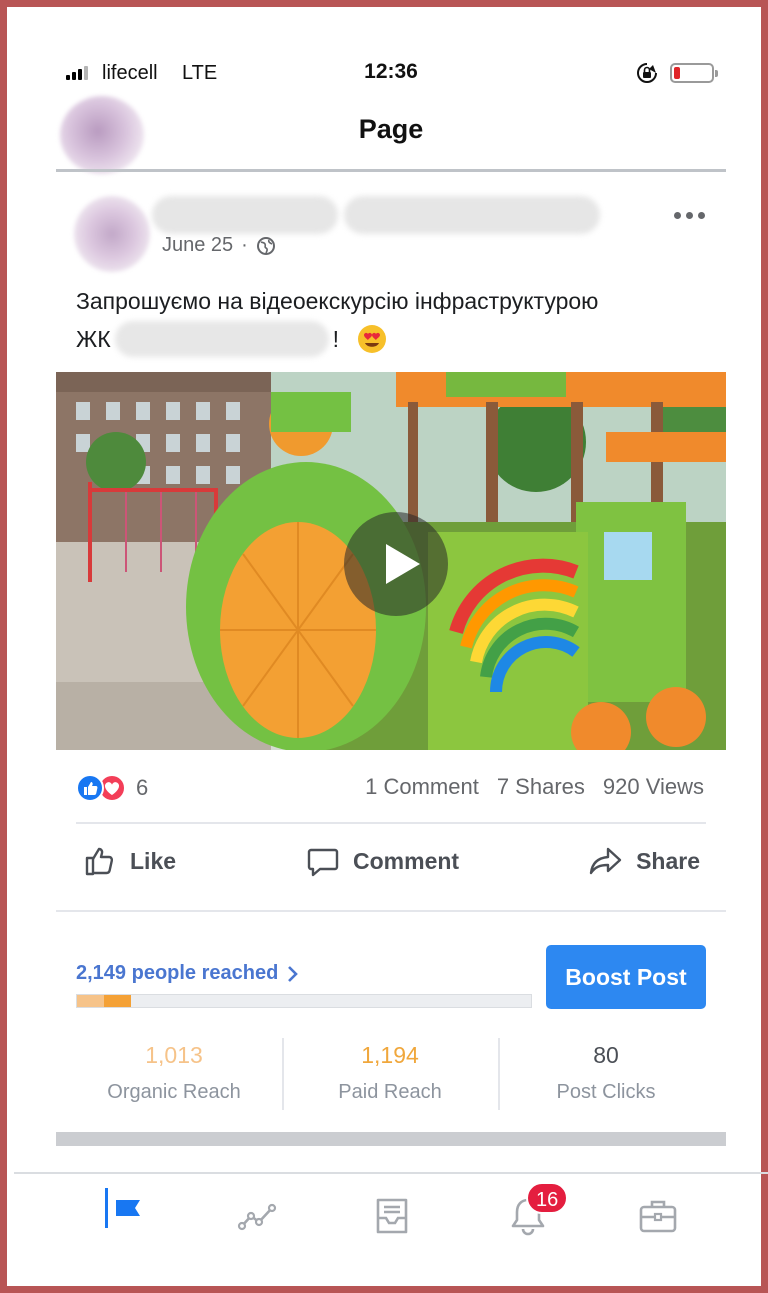 This screenshot has width=768, height=1293. I want to click on reactions-summary: 6, so click(112, 788).